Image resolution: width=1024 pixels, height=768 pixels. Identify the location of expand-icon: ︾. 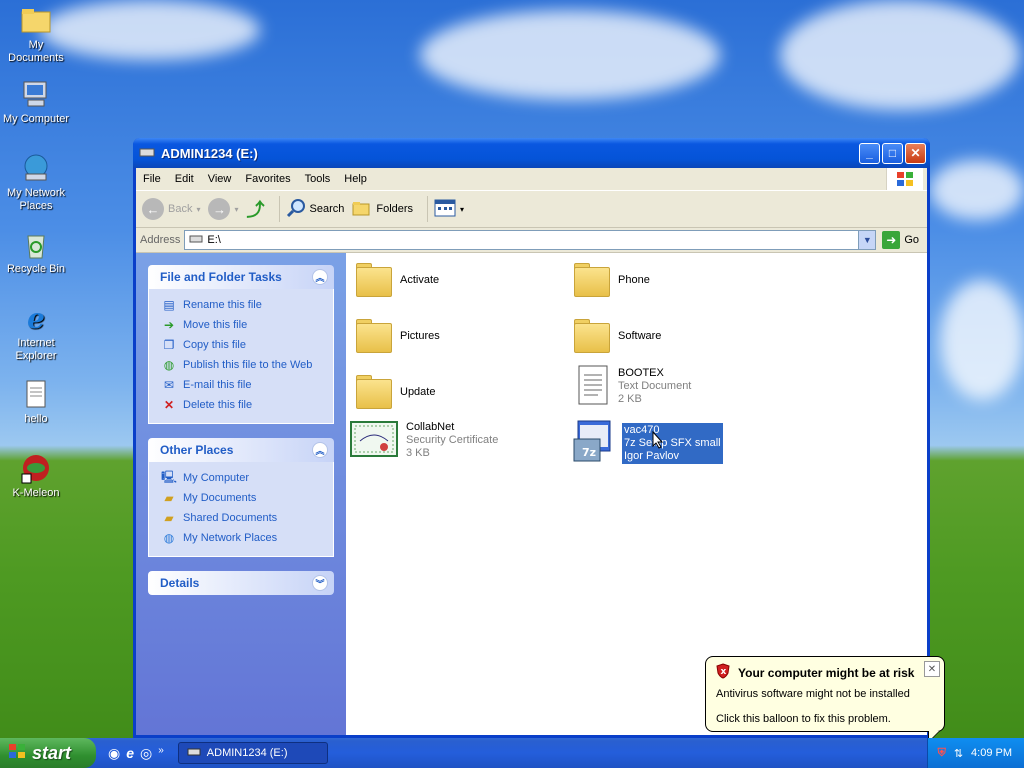
(320, 583).